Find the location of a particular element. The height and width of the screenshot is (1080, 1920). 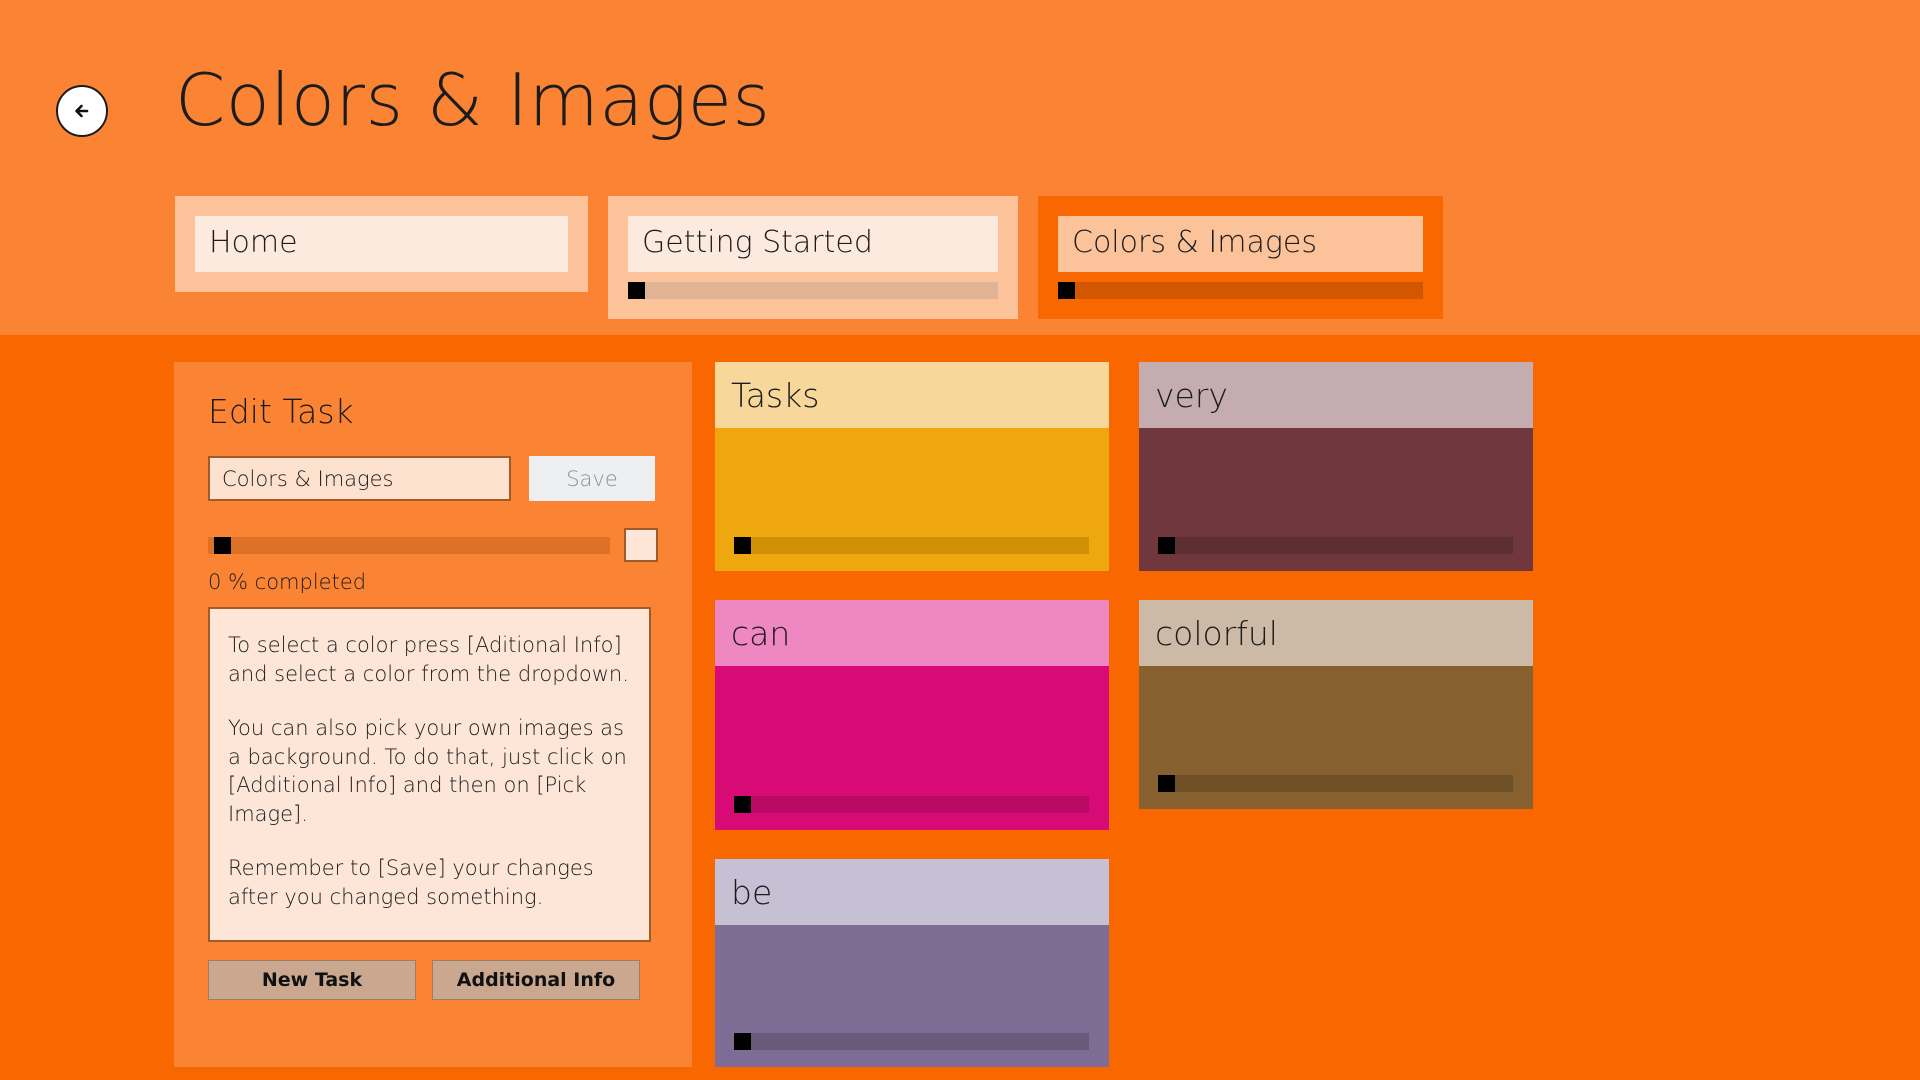

task-tile-be: be is located at coordinates (912, 963).